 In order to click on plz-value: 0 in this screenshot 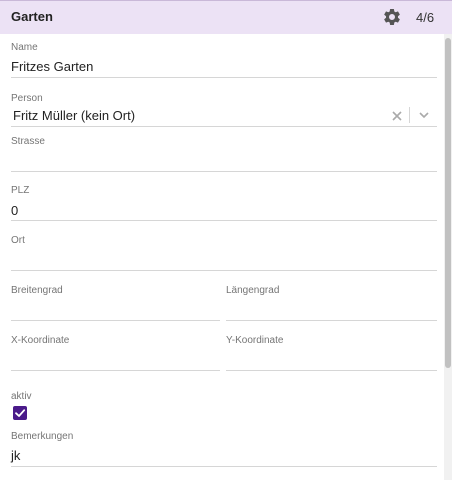, I will do `click(14, 210)`.